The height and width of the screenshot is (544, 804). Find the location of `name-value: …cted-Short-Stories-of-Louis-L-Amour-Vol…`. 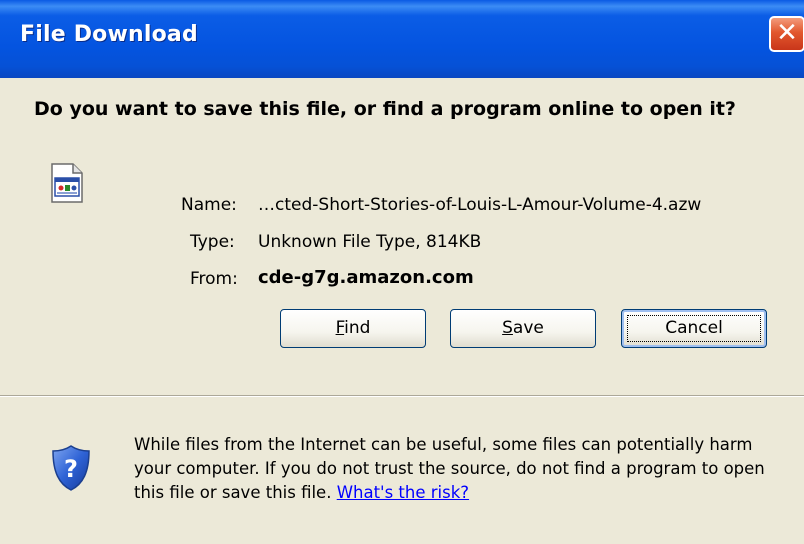

name-value: …cted-Short-Stories-of-Louis-L-Amour-Vol… is located at coordinates (480, 205).